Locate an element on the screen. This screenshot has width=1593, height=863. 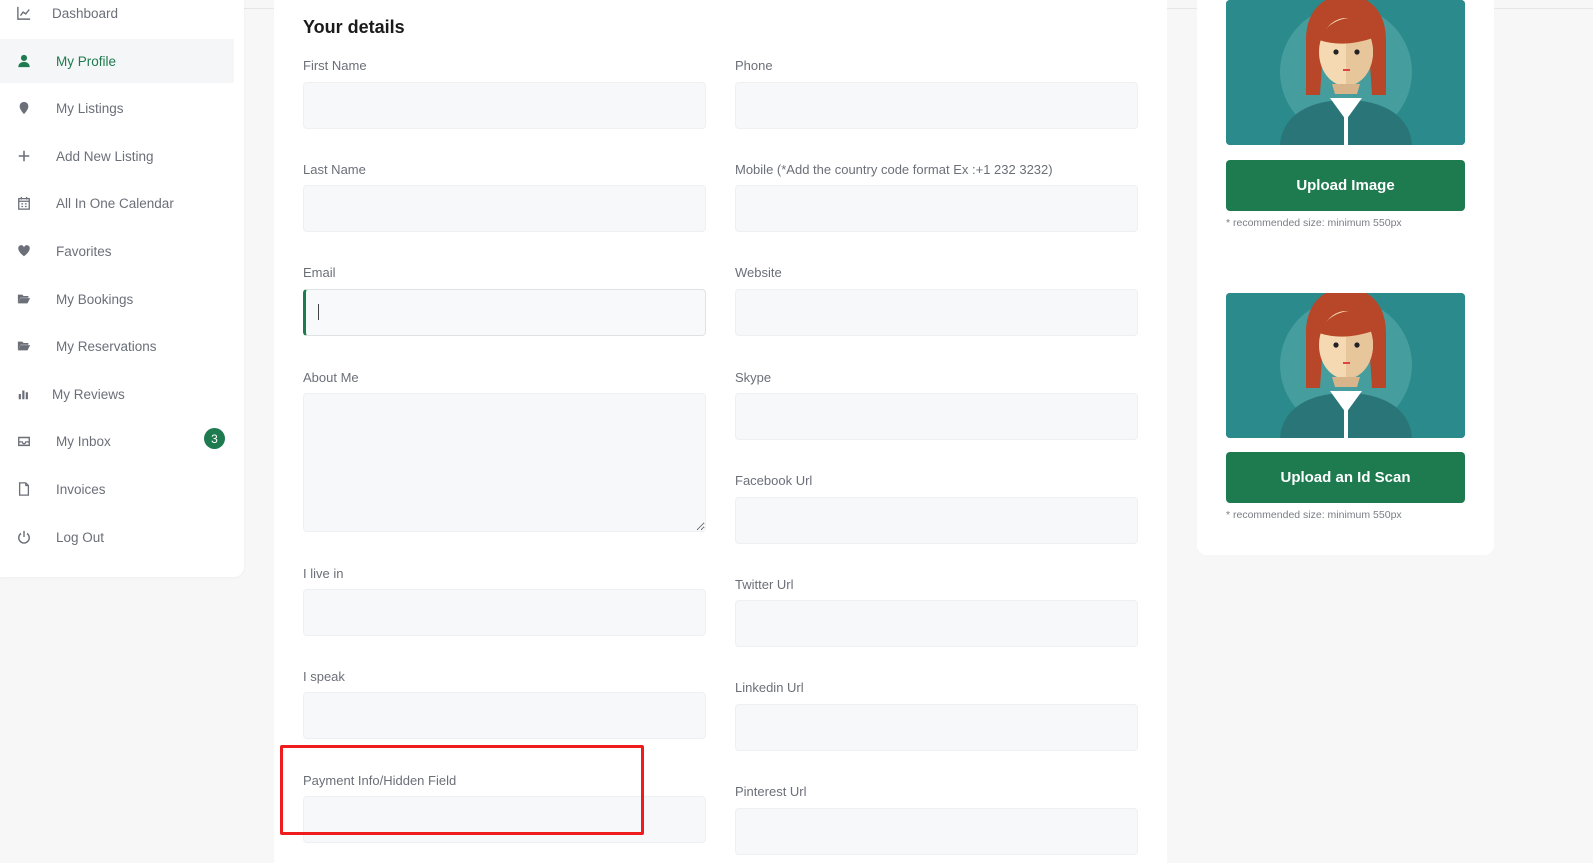
website-input is located at coordinates (936, 312).